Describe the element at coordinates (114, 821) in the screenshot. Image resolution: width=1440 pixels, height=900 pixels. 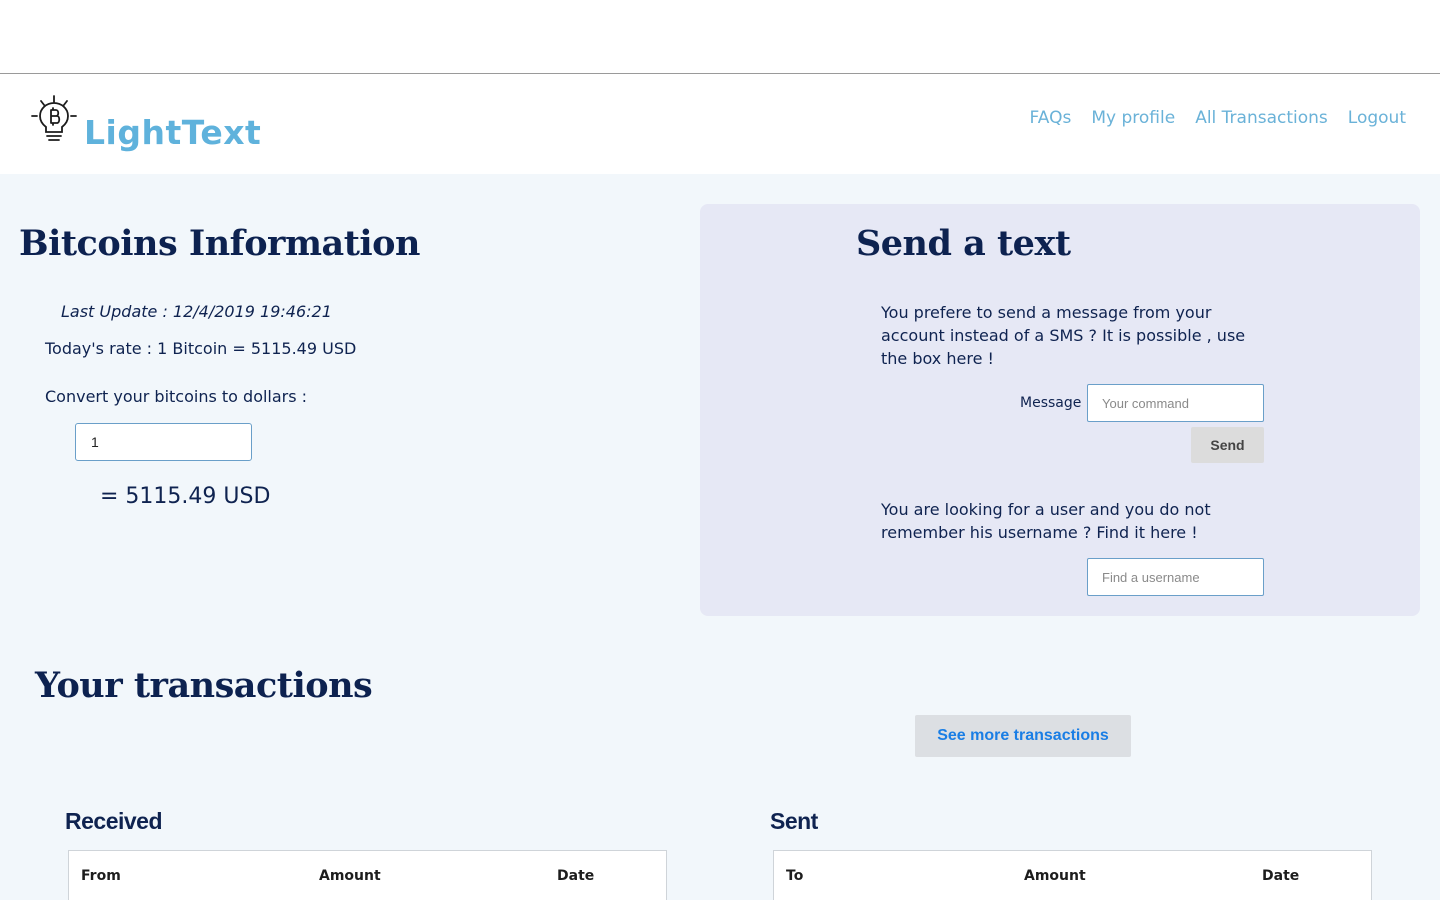
I see `received-title: Received` at that location.